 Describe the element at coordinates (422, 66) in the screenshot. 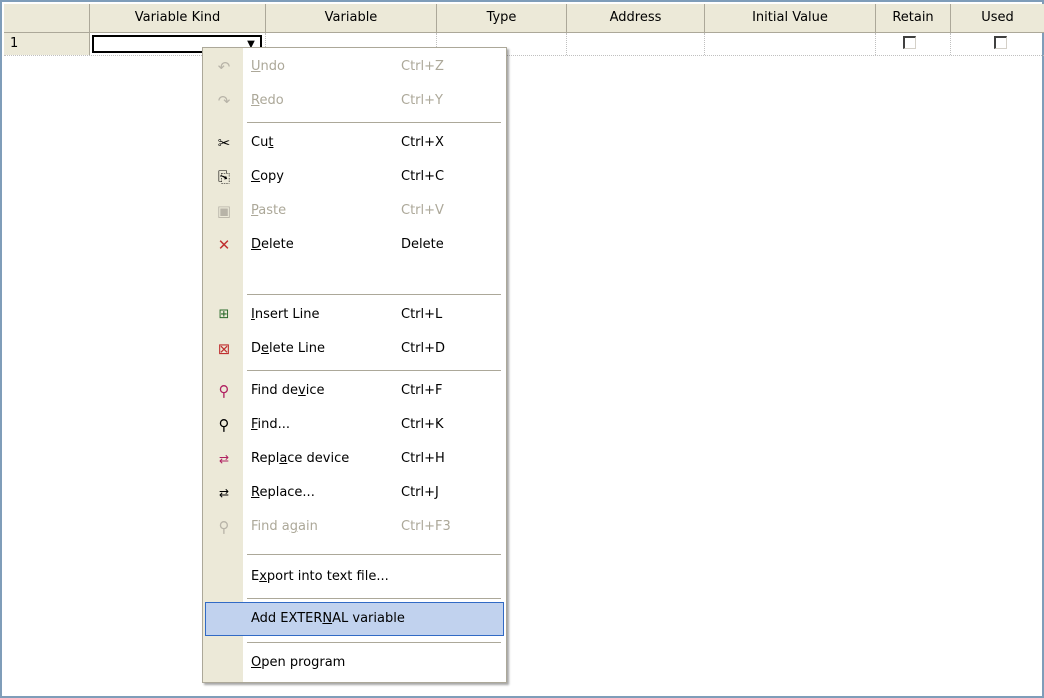

I see `shortcut-label: Ctrl+Z` at that location.